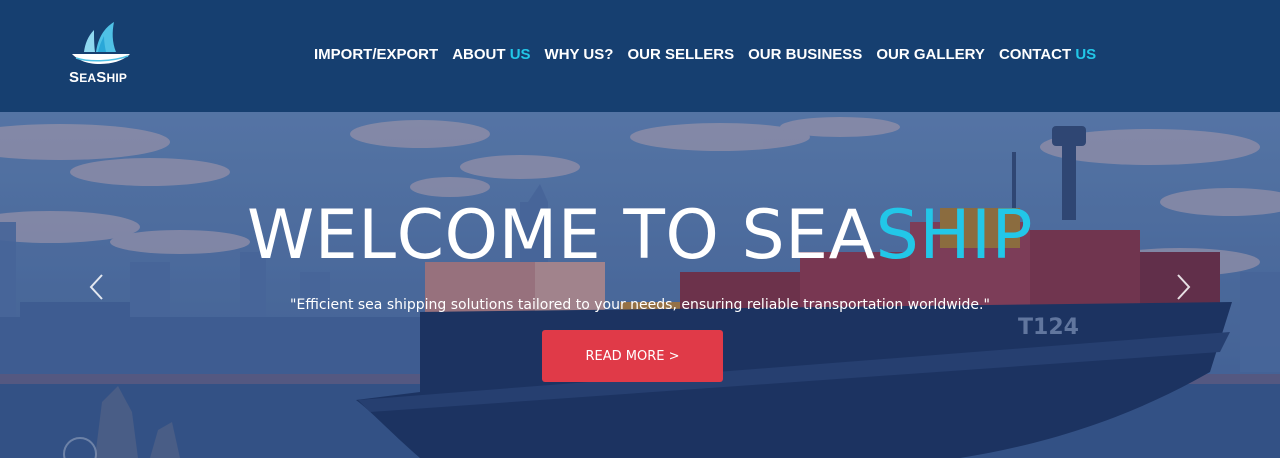 This screenshot has height=458, width=1280. What do you see at coordinates (491, 55) in the screenshot?
I see `nav-about-us: ABOUT US` at bounding box center [491, 55].